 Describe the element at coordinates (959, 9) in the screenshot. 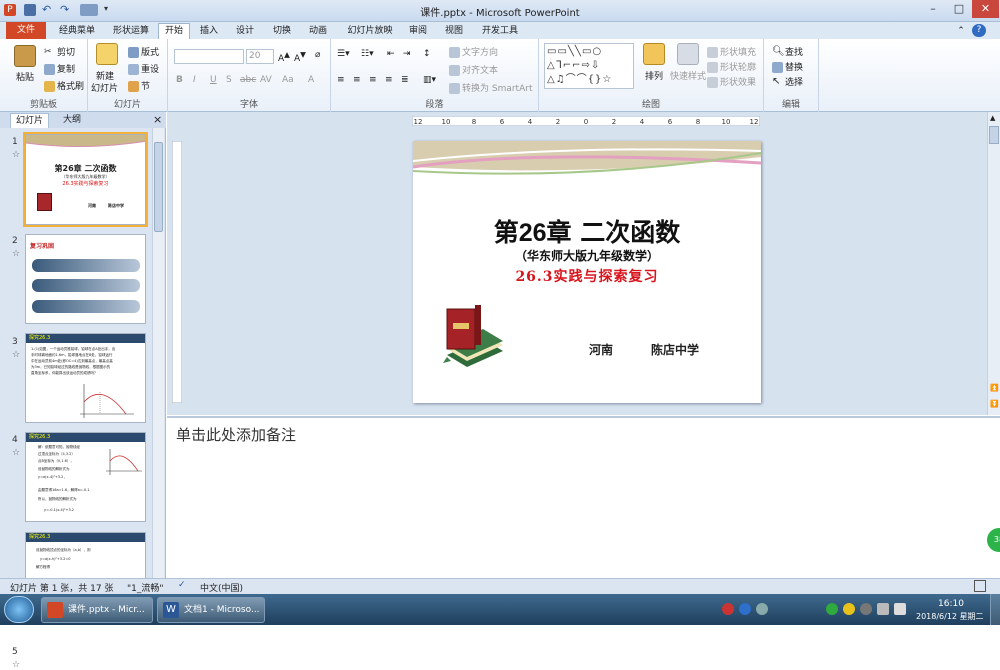

I see `maximize-button: □` at that location.